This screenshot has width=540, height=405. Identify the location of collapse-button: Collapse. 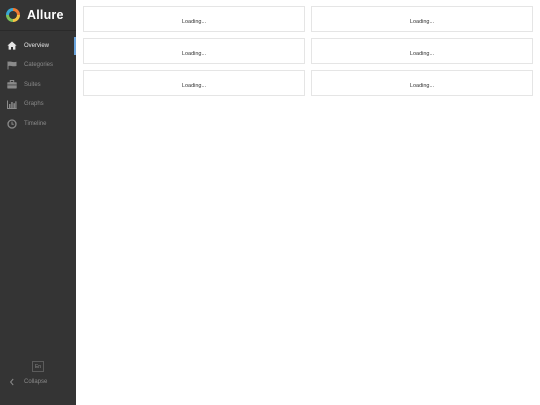
(27, 382).